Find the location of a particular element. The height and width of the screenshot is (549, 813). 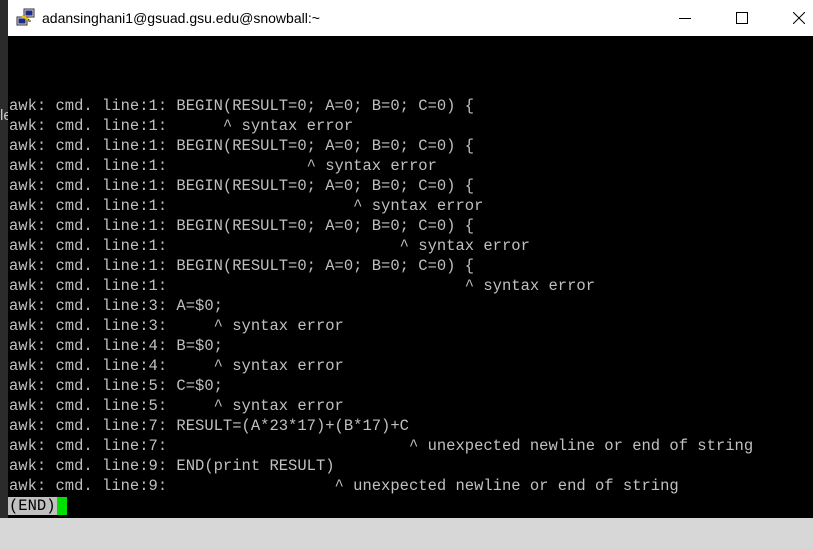

minimize-button is located at coordinates (685, 18).